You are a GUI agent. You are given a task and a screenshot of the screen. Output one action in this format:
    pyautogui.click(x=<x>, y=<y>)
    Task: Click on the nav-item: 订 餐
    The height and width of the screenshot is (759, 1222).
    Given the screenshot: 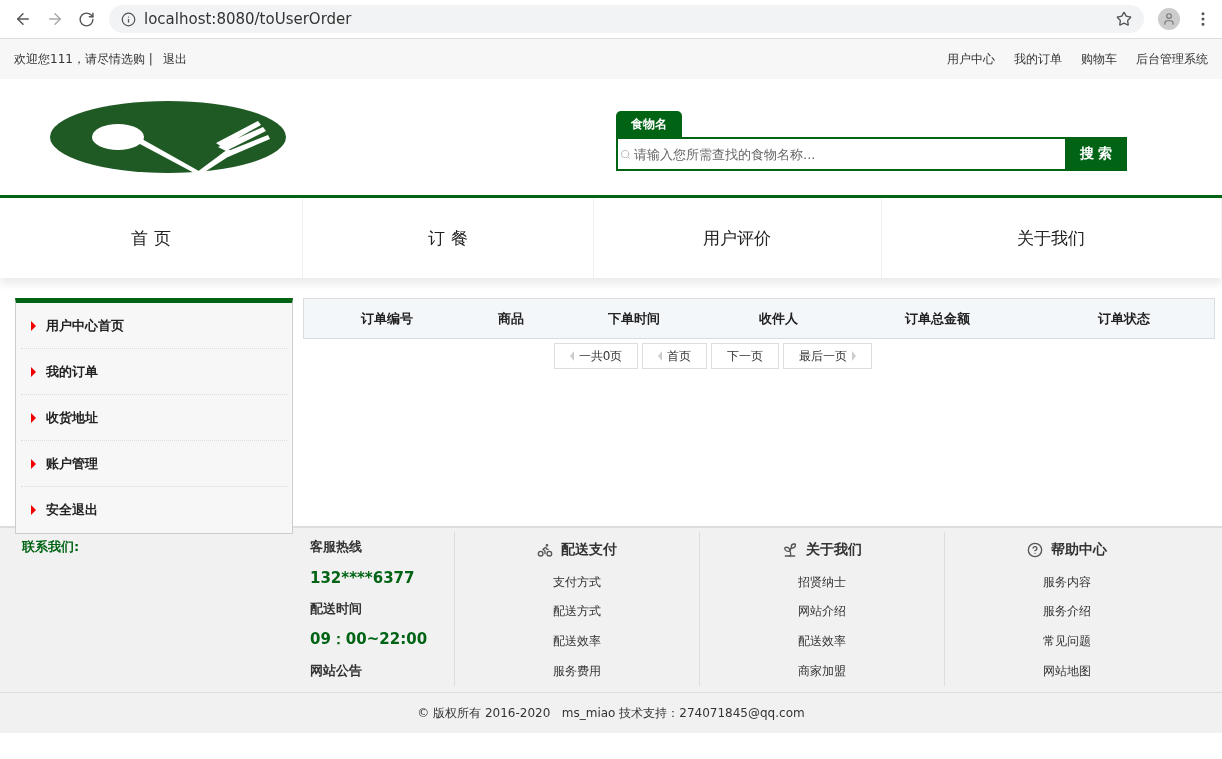 What is the action you would take?
    pyautogui.click(x=448, y=238)
    